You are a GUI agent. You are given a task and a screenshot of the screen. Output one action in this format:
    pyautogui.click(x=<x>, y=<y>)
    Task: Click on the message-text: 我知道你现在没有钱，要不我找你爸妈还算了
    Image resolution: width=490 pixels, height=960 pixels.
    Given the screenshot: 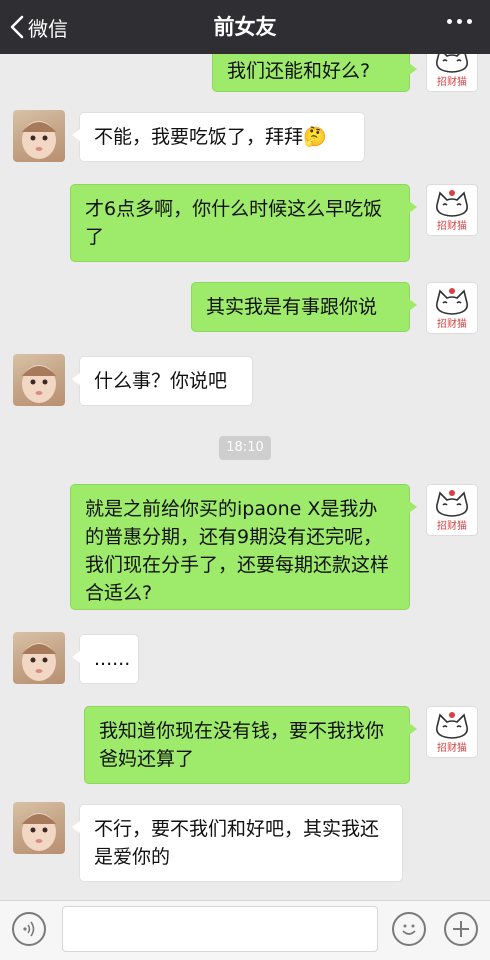 What is the action you would take?
    pyautogui.click(x=242, y=745)
    